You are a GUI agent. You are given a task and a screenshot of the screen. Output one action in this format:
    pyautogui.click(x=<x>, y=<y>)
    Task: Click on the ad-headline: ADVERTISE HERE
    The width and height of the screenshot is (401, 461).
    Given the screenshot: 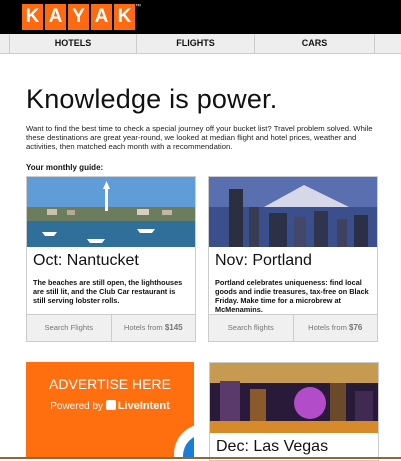 What is the action you would take?
    pyautogui.click(x=110, y=384)
    